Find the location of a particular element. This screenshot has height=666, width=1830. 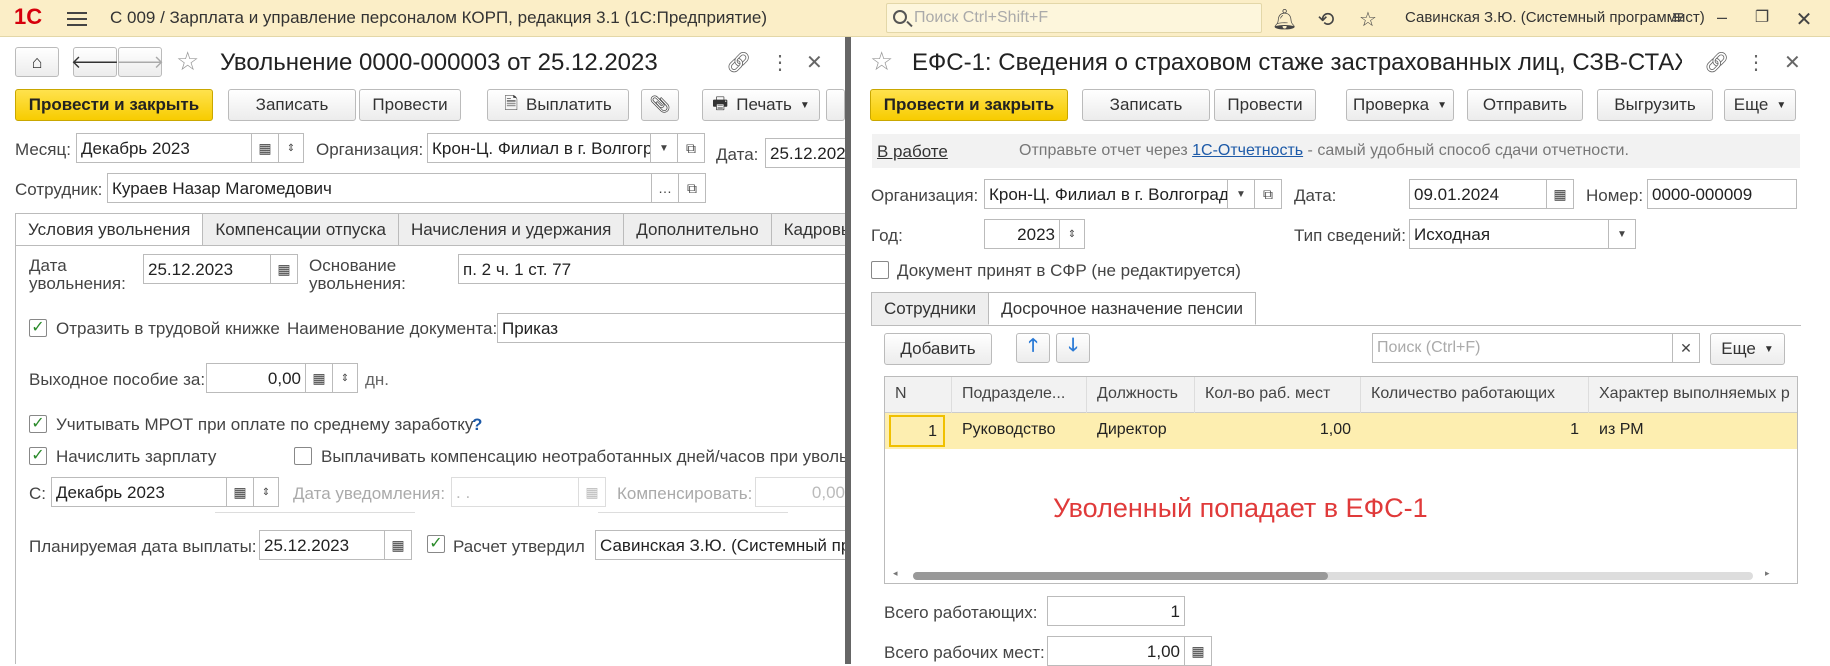

date-field: 09.01.2024 is located at coordinates (1478, 194).